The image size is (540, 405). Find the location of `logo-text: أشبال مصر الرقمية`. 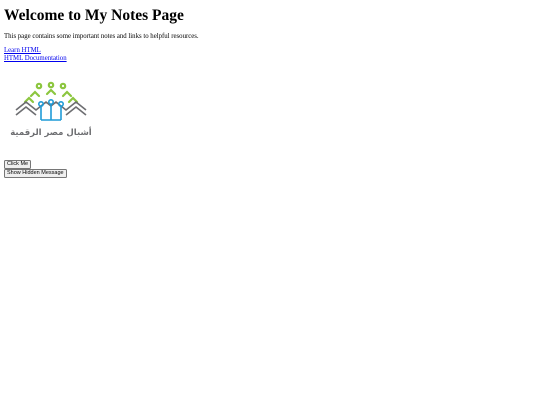

logo-text: أشبال مصر الرقمية is located at coordinates (51, 132).